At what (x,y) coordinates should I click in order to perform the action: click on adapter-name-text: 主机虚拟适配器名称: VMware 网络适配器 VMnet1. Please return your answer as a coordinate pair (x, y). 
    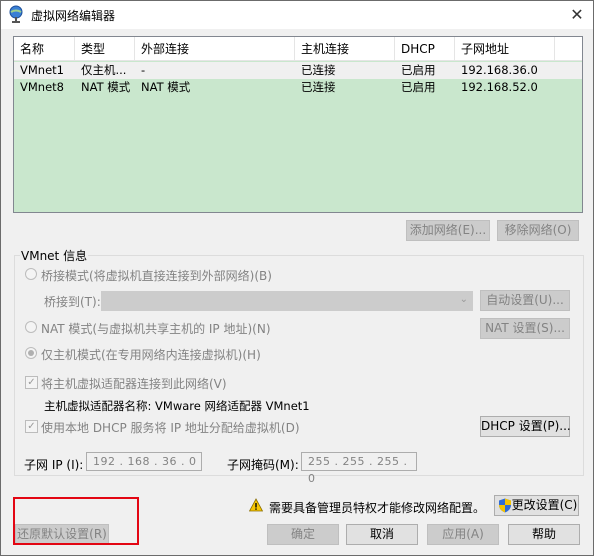
    Looking at the image, I should click on (177, 406).